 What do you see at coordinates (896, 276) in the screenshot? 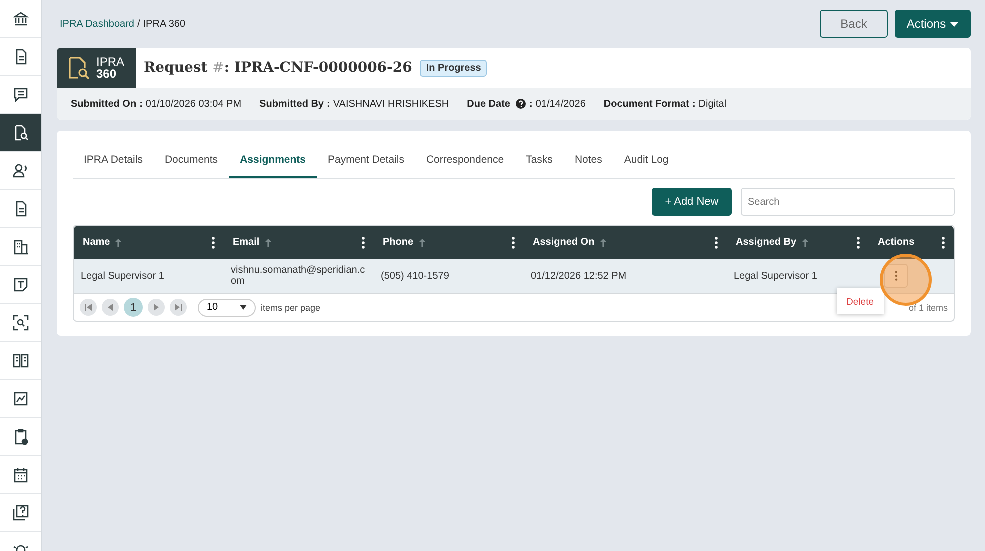
I see `kebab-icon` at bounding box center [896, 276].